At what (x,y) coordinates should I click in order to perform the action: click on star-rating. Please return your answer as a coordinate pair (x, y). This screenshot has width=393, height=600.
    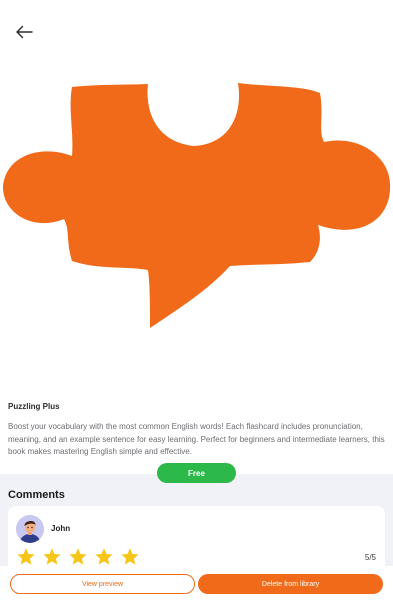
    Looking at the image, I should click on (78, 557).